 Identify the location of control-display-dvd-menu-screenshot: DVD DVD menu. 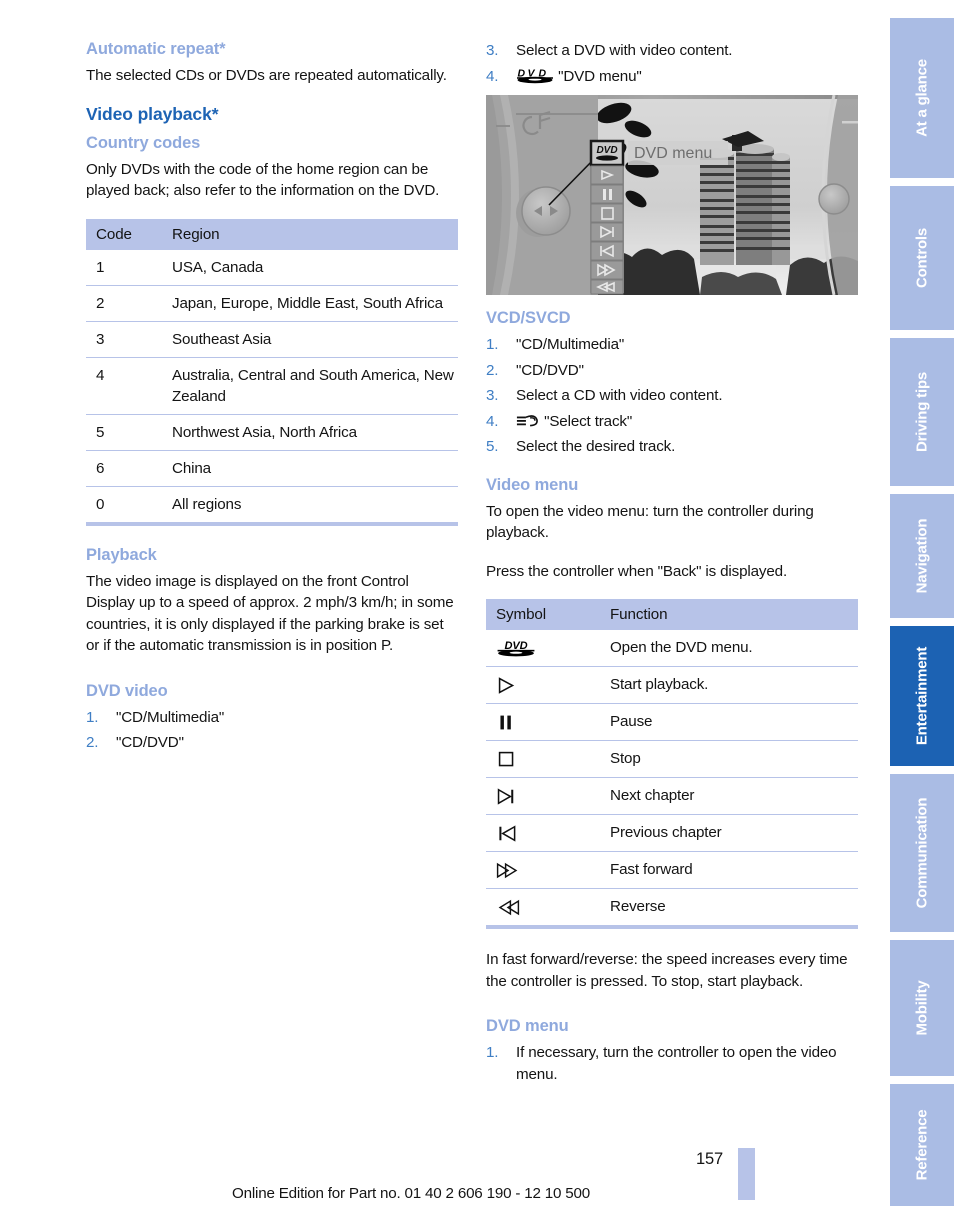
(672, 195).